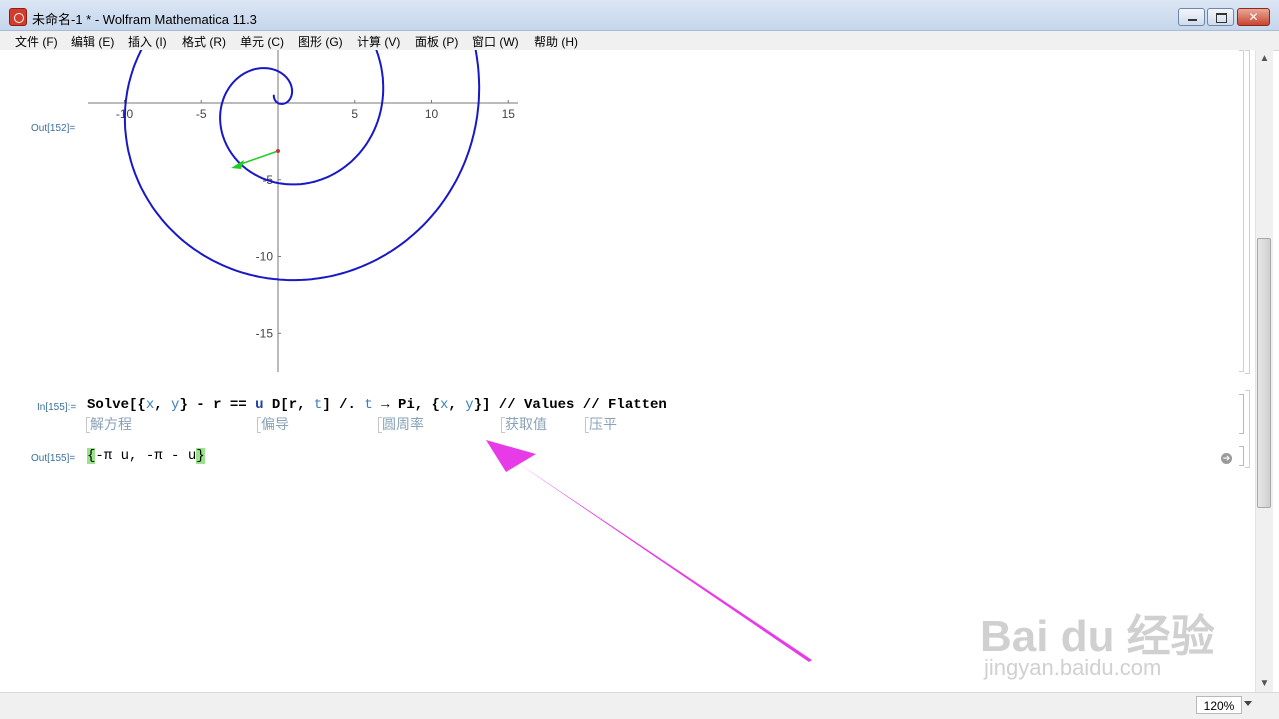 The image size is (1279, 719). Describe the element at coordinates (137, 405) in the screenshot. I see `code-token-1: [{` at that location.